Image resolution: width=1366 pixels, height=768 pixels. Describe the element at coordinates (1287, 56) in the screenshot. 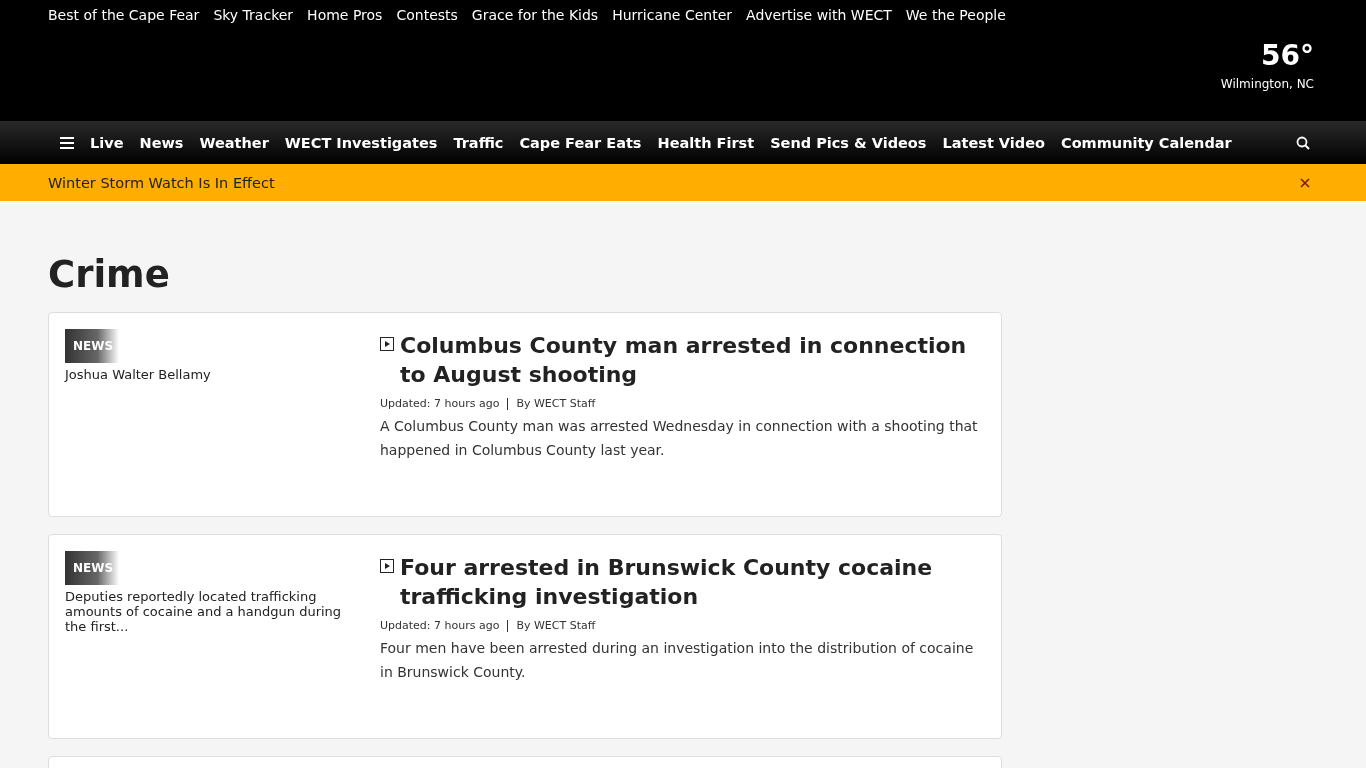

I see `temperature: 56°` at that location.